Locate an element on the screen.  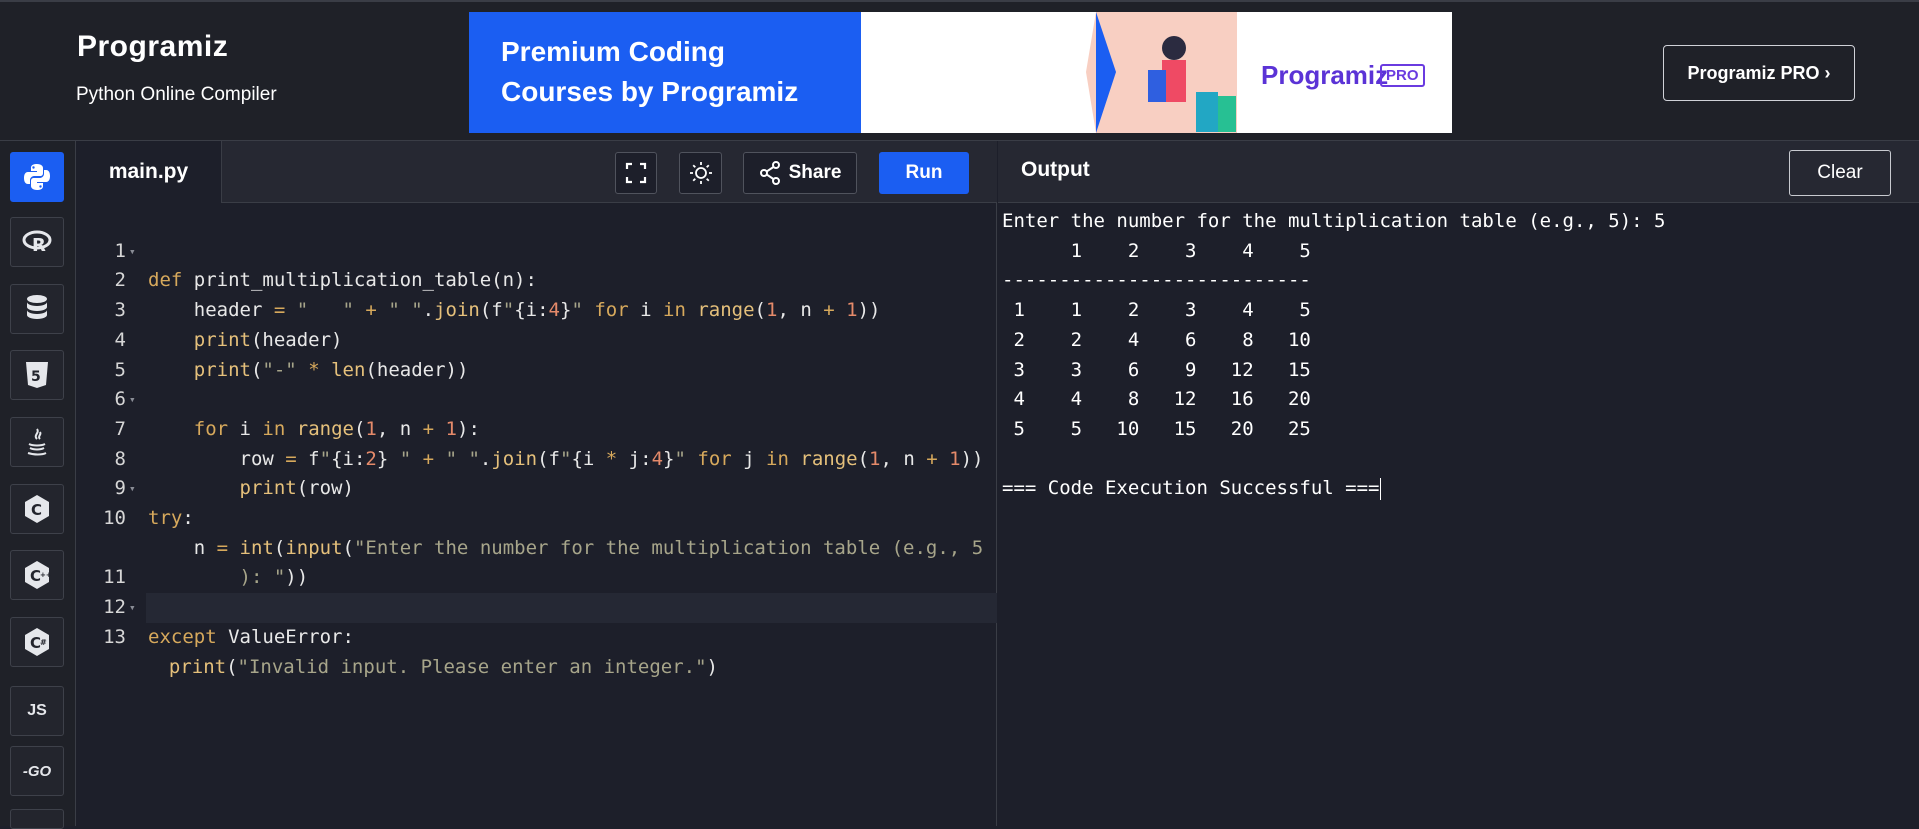
html5-icon: 5 is located at coordinates (37, 375).